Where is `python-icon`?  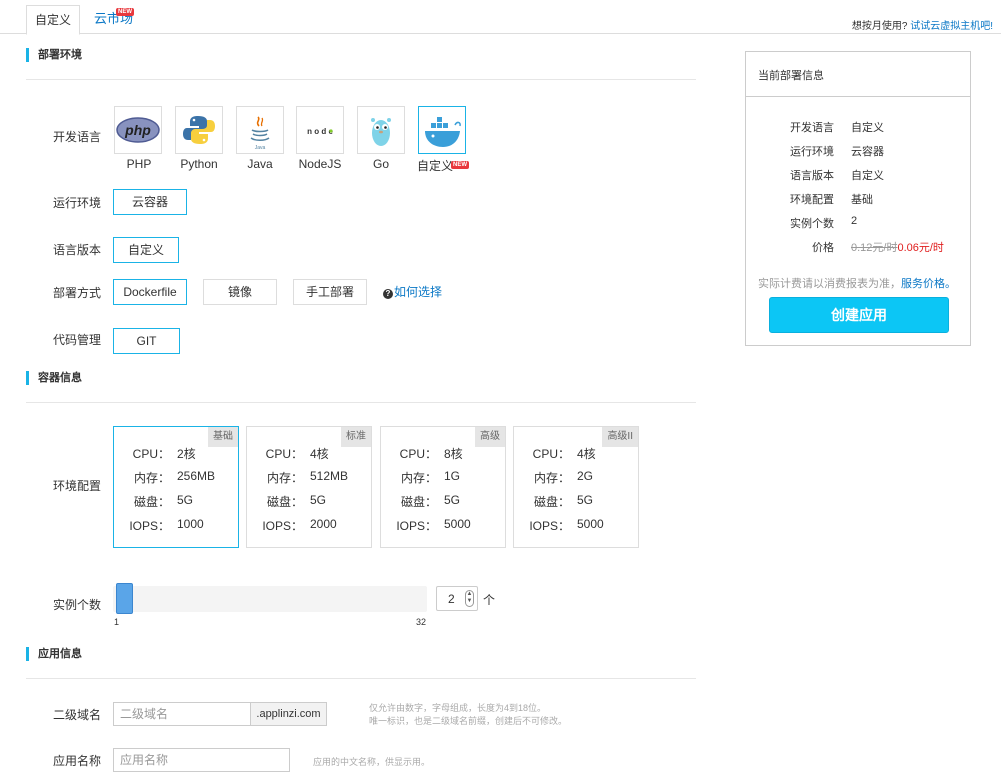
python-icon is located at coordinates (199, 130).